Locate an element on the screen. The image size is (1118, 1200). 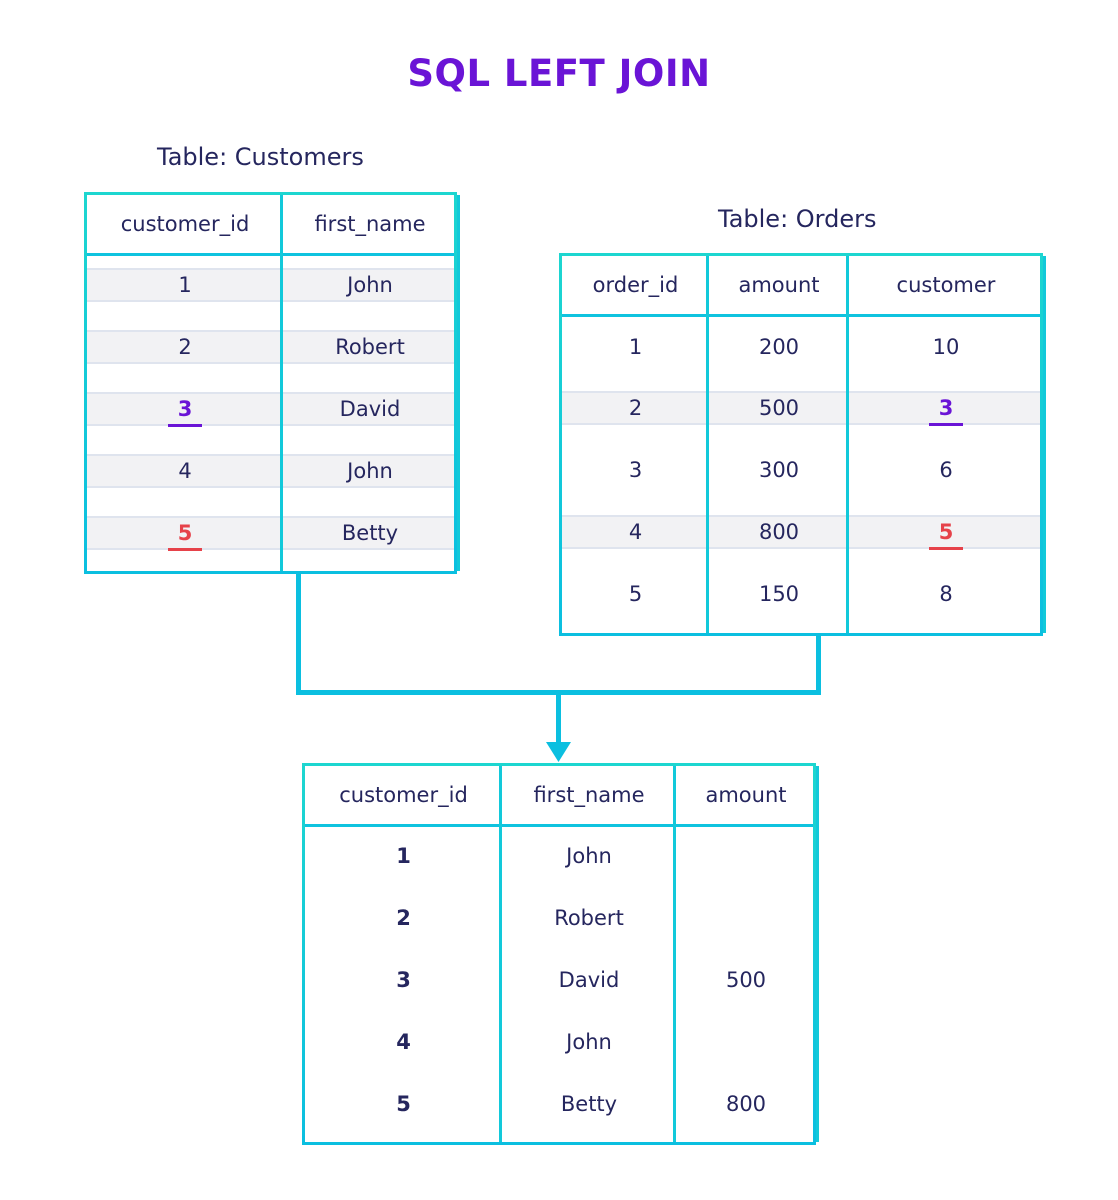
arrow-down-icon is located at coordinates (558, 752).